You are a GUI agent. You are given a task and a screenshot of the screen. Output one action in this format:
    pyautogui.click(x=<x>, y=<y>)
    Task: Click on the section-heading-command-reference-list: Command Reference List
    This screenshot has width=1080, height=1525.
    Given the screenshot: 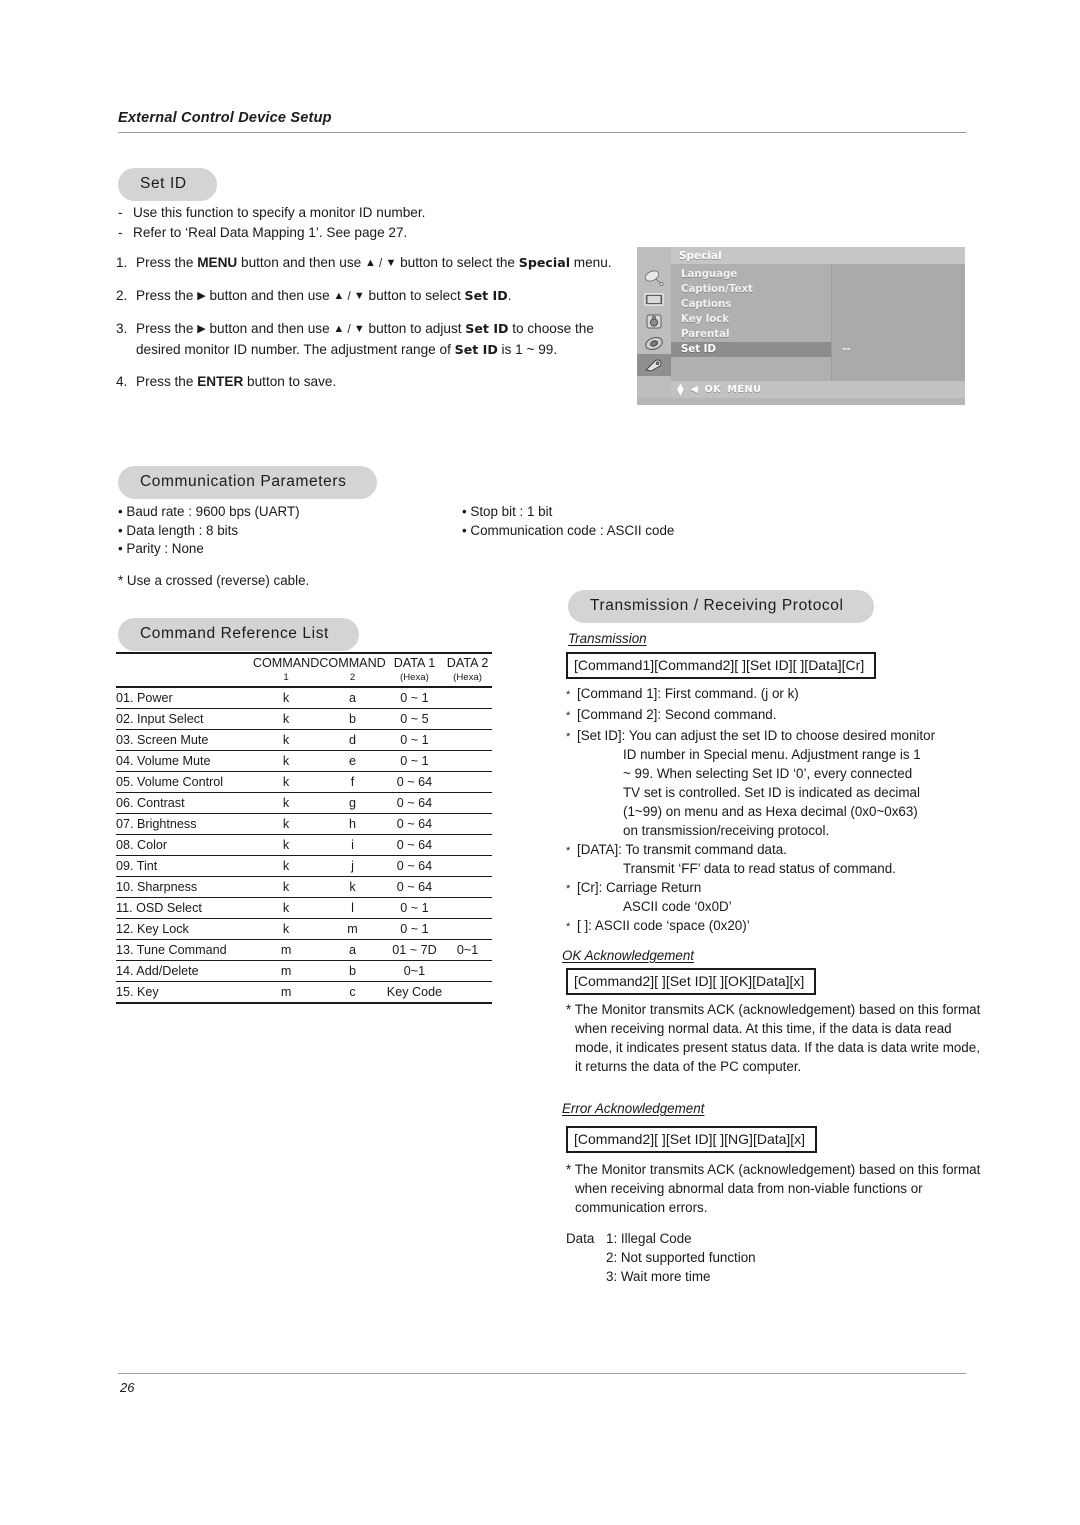 What is the action you would take?
    pyautogui.click(x=238, y=634)
    